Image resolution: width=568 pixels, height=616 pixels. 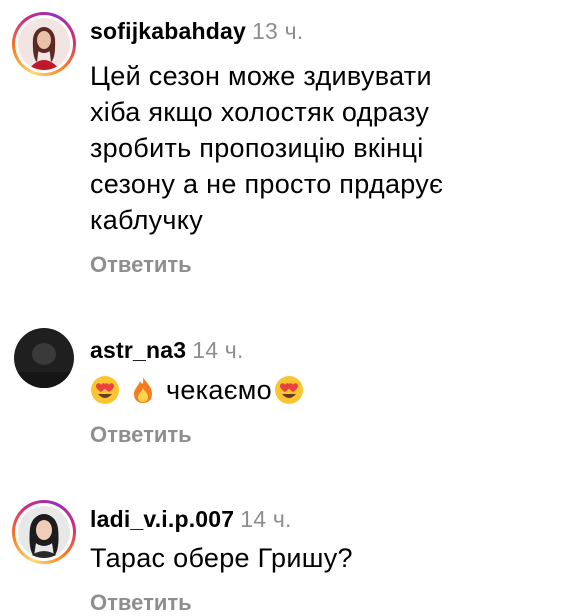 What do you see at coordinates (143, 390) in the screenshot?
I see `fire-emoji` at bounding box center [143, 390].